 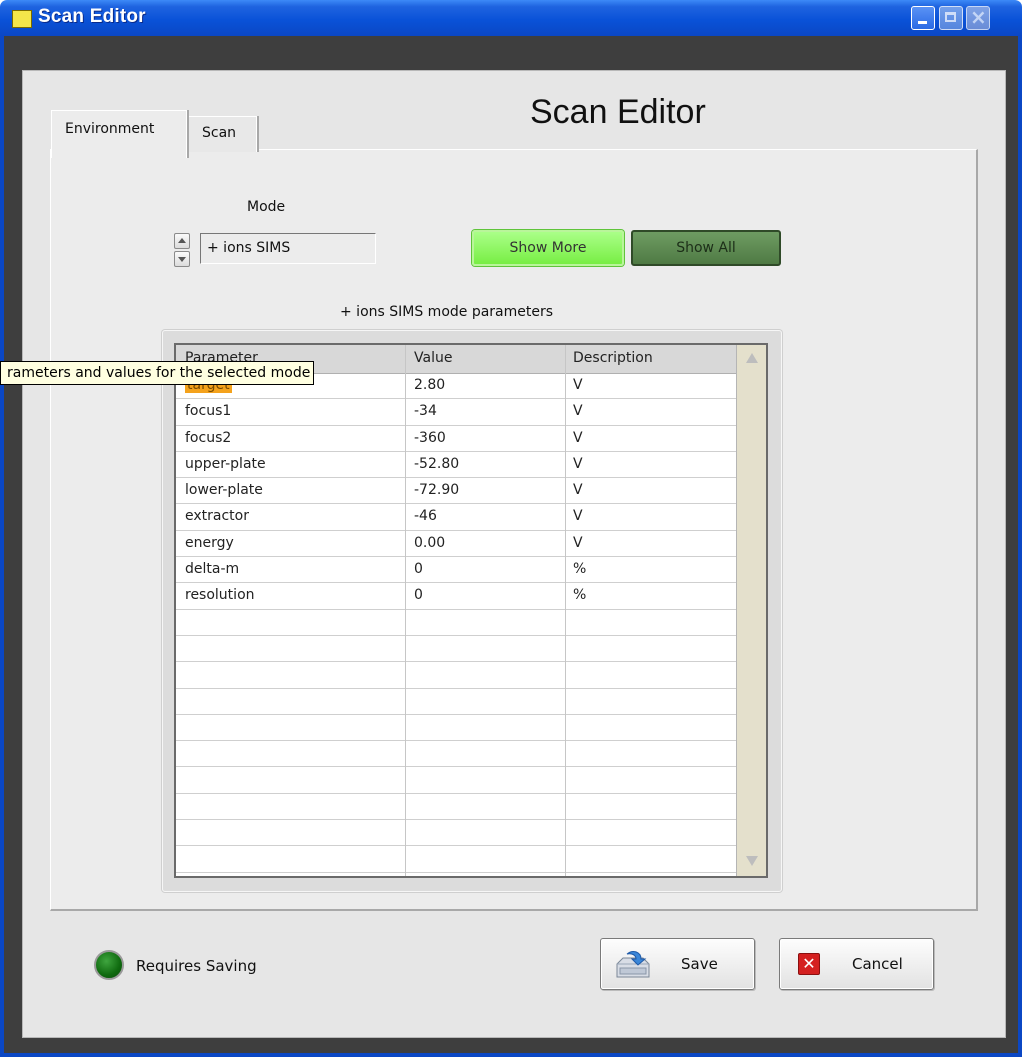 What do you see at coordinates (196, 966) in the screenshot?
I see `requires-saving-label: Requires Saving` at bounding box center [196, 966].